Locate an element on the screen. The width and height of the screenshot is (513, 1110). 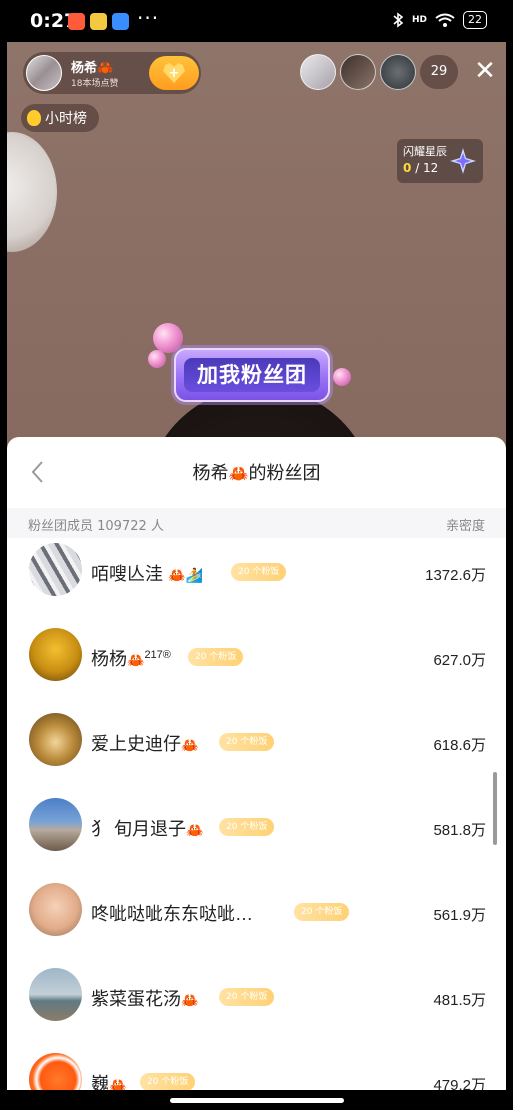
wifi-icon is located at coordinates (445, 20).